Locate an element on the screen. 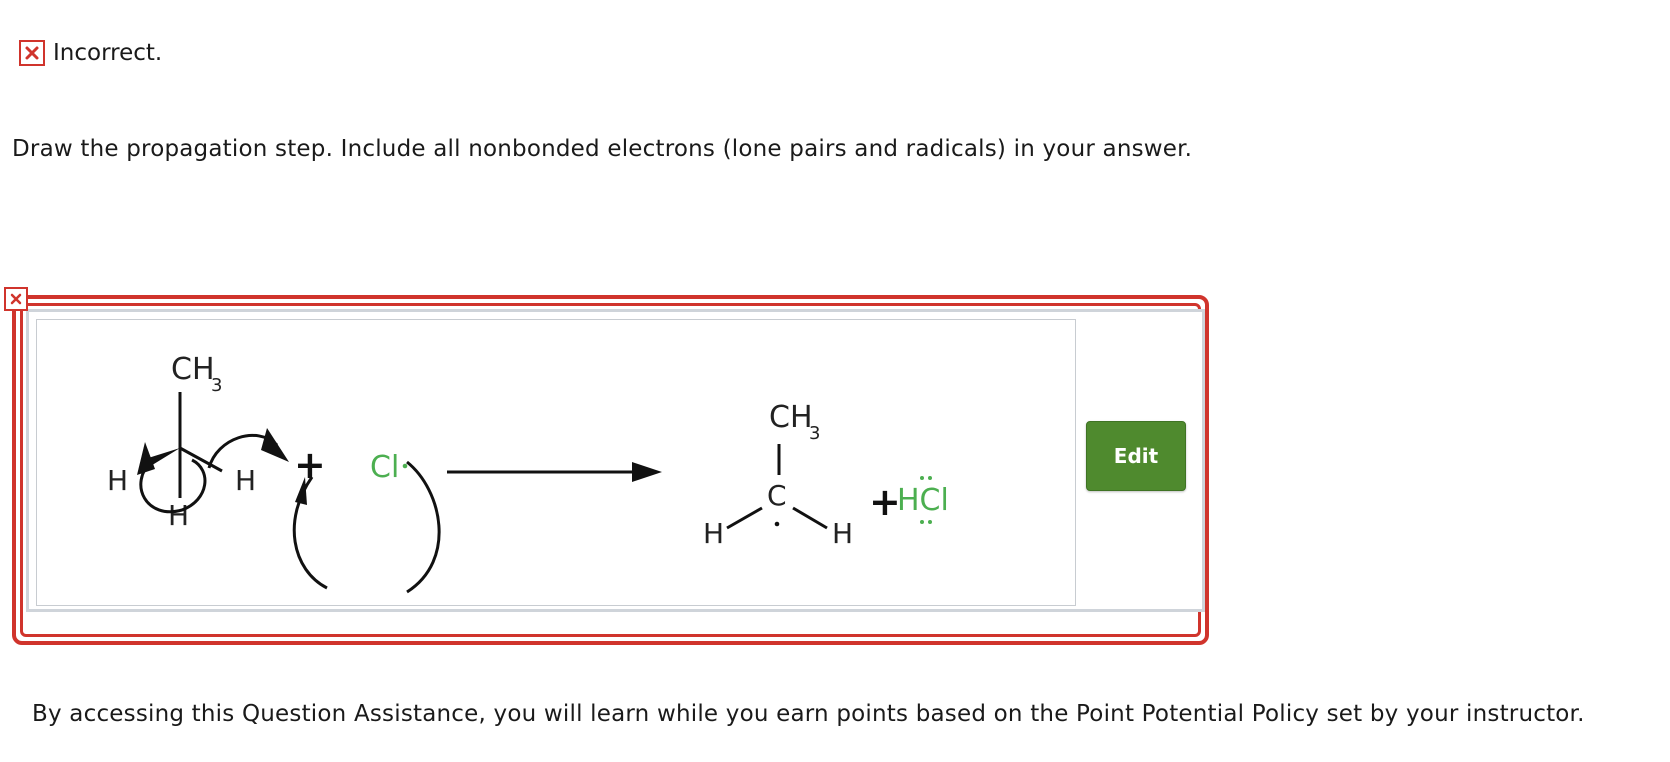  curved-arrow-chlorine is located at coordinates (423, 527).